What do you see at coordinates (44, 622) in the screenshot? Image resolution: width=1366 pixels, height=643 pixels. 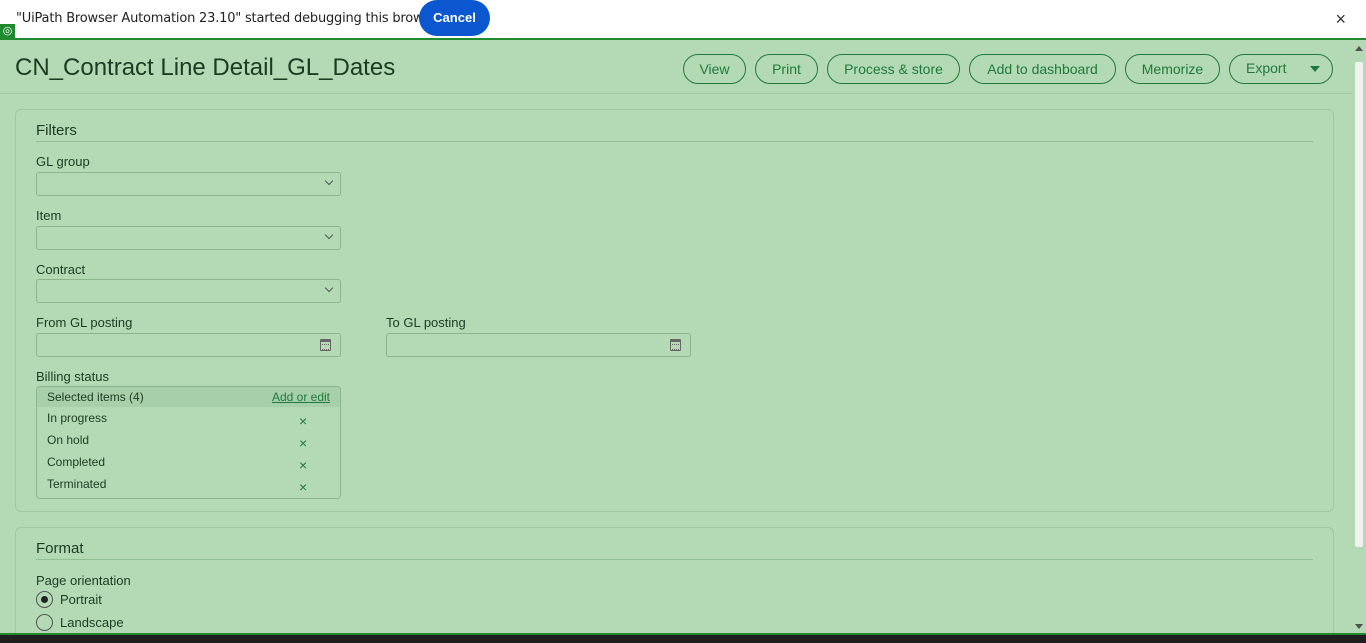 I see `landscape-radio` at bounding box center [44, 622].